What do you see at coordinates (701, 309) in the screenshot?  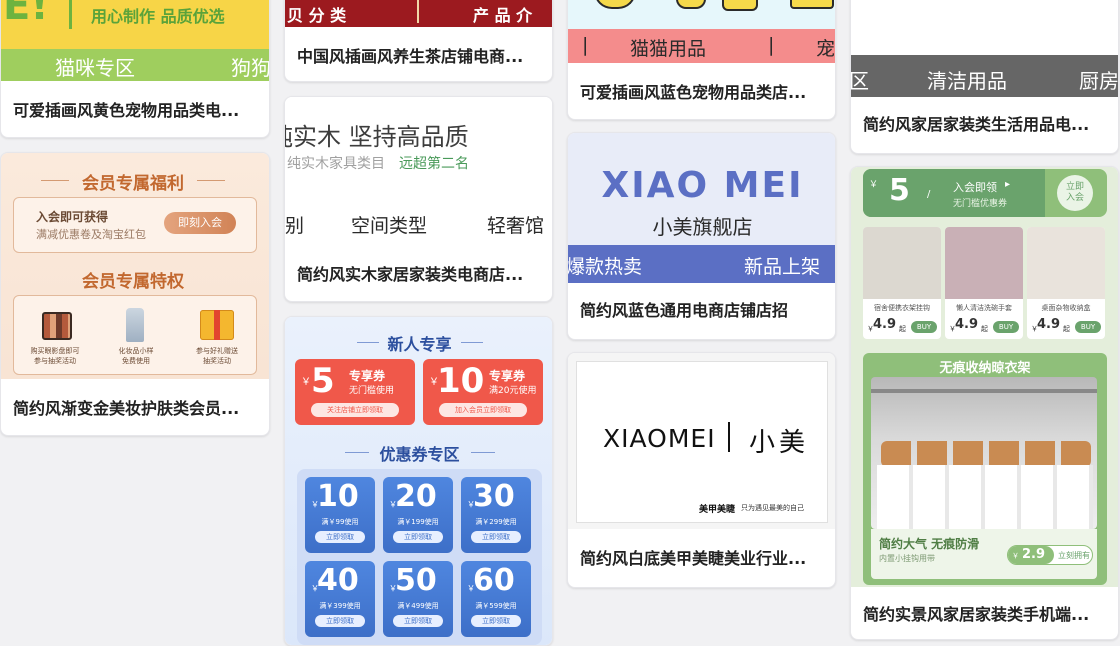 I see `template-title: 简约风蓝色通用电商店铺店招` at bounding box center [701, 309].